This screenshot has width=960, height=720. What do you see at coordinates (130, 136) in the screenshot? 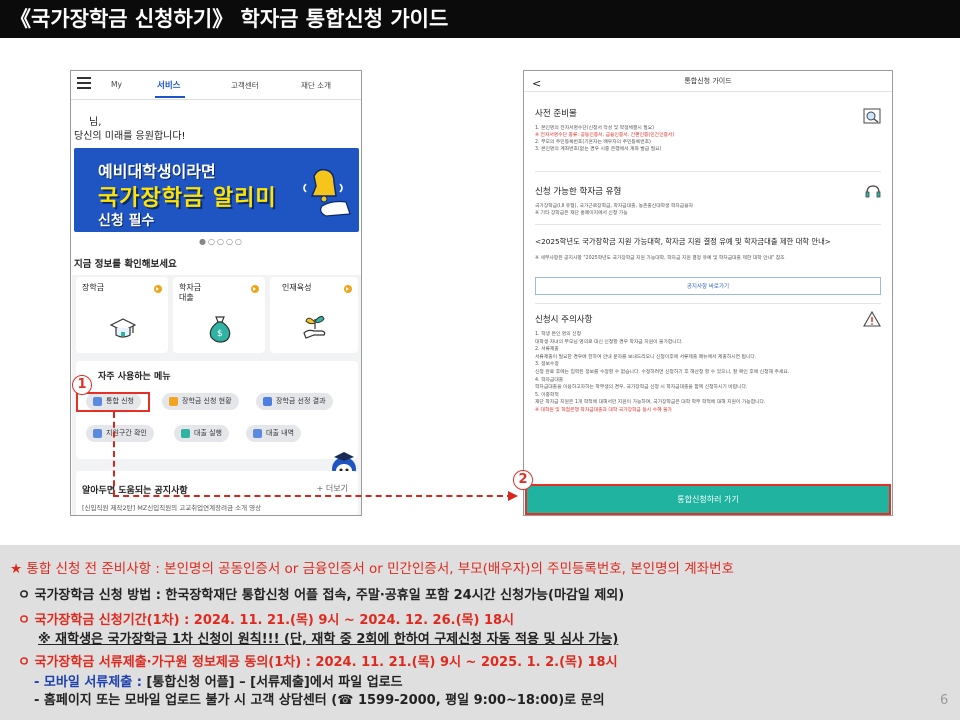
I see `greeting-message: 당신의 미래를 응원합니다!` at bounding box center [130, 136].